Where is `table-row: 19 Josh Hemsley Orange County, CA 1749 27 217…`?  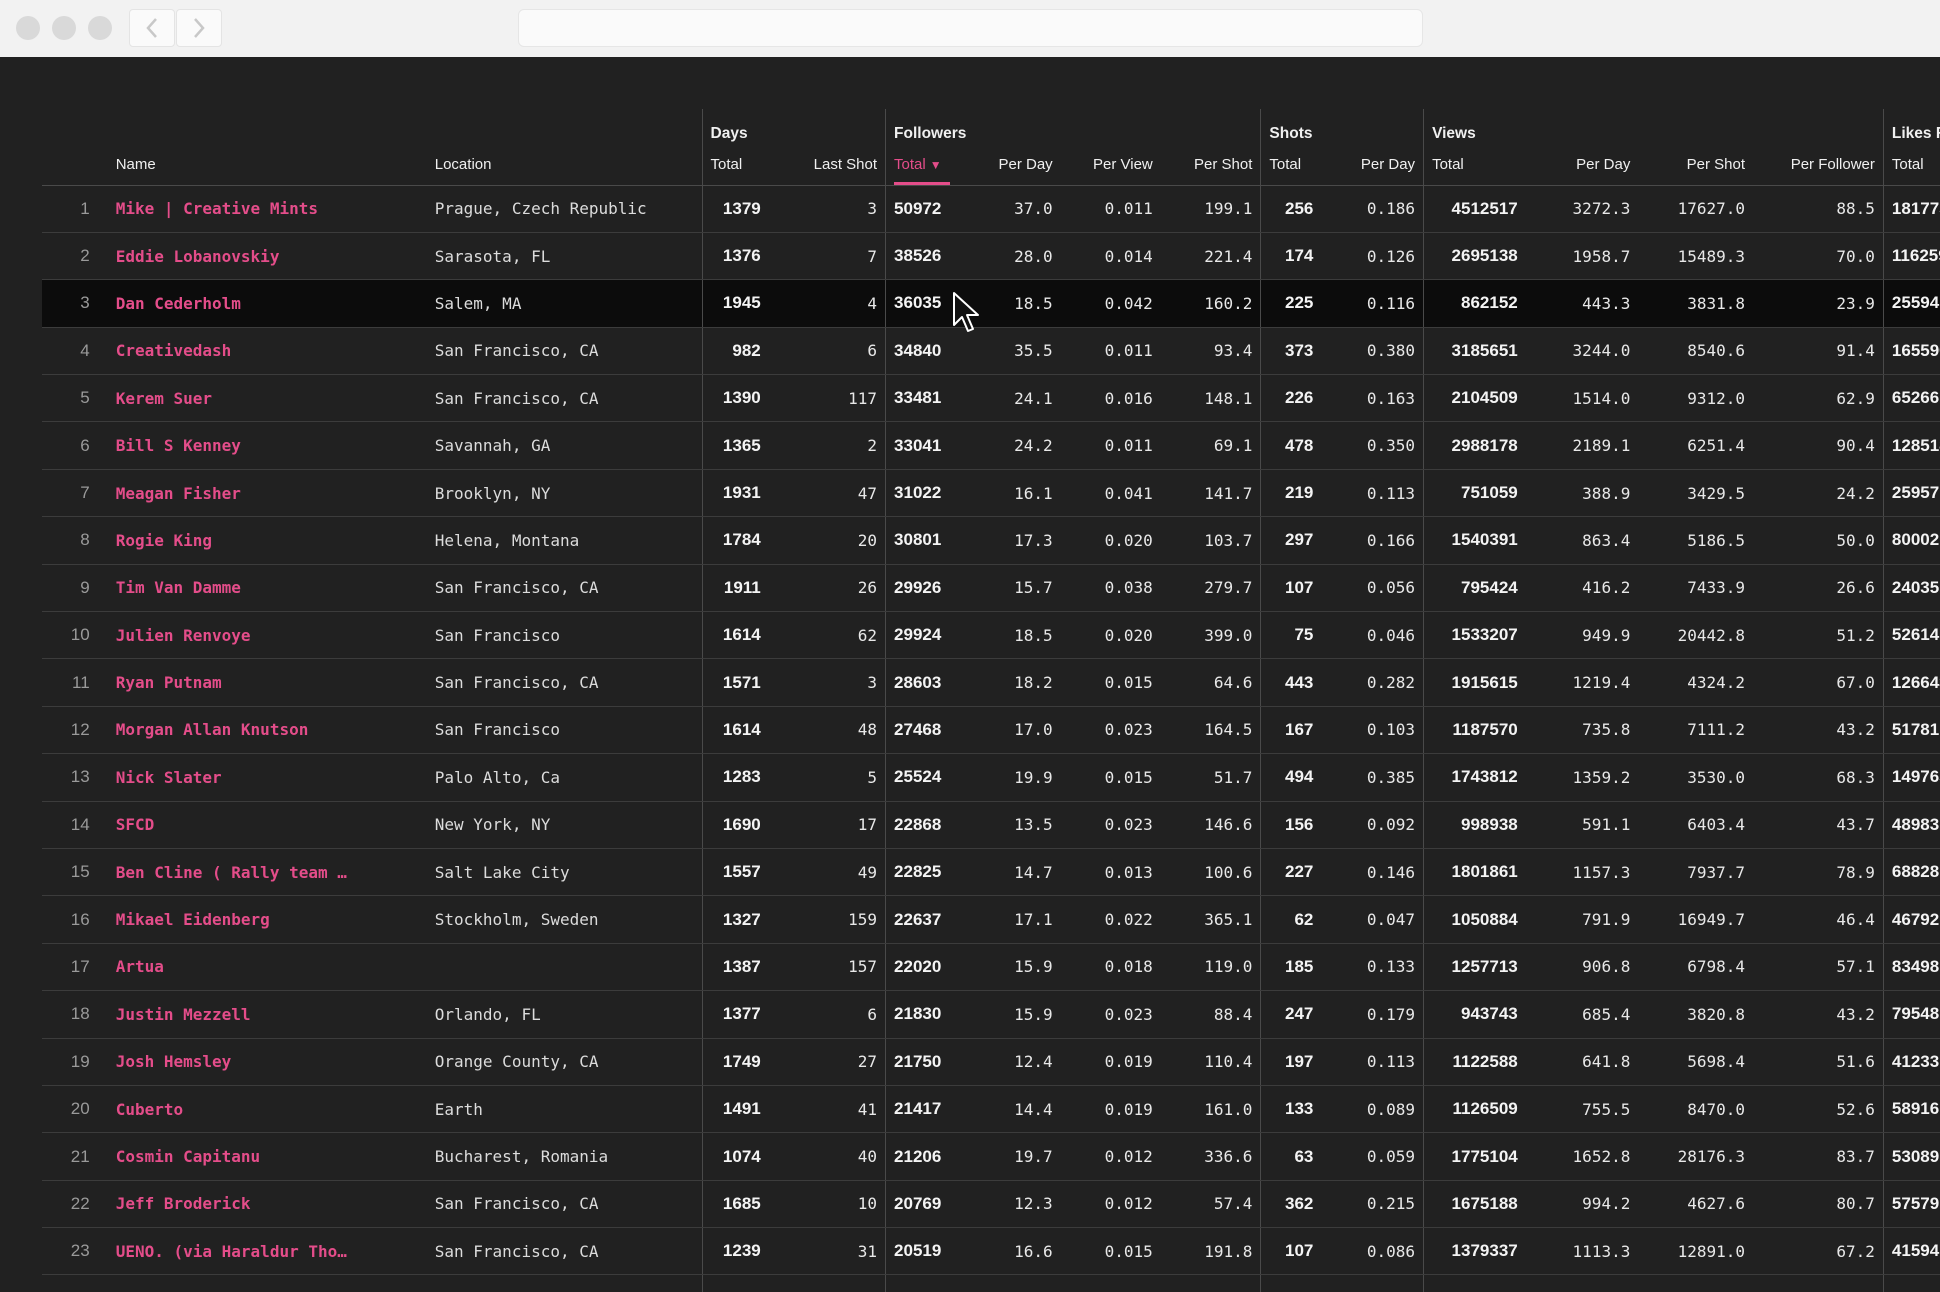
table-row: 19 Josh Hemsley Orange County, CA 1749 27 217… is located at coordinates (991, 1062).